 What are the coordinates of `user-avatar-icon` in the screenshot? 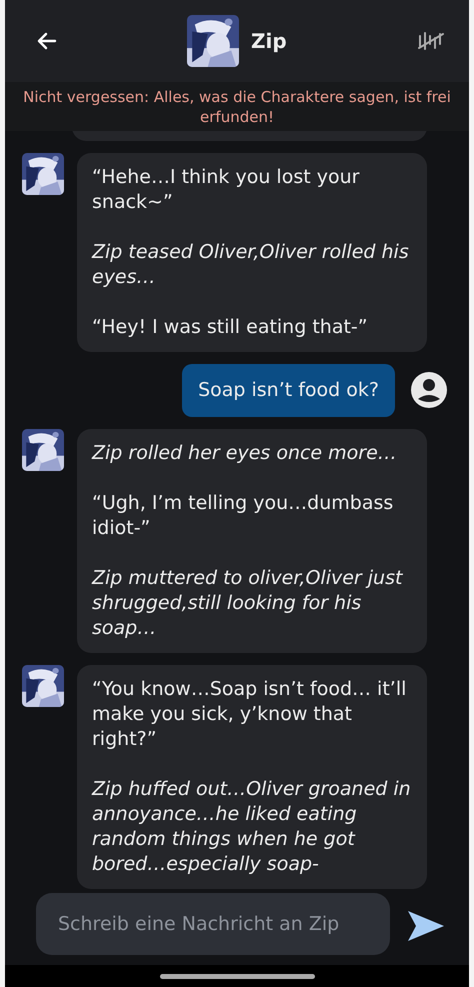 It's located at (429, 390).